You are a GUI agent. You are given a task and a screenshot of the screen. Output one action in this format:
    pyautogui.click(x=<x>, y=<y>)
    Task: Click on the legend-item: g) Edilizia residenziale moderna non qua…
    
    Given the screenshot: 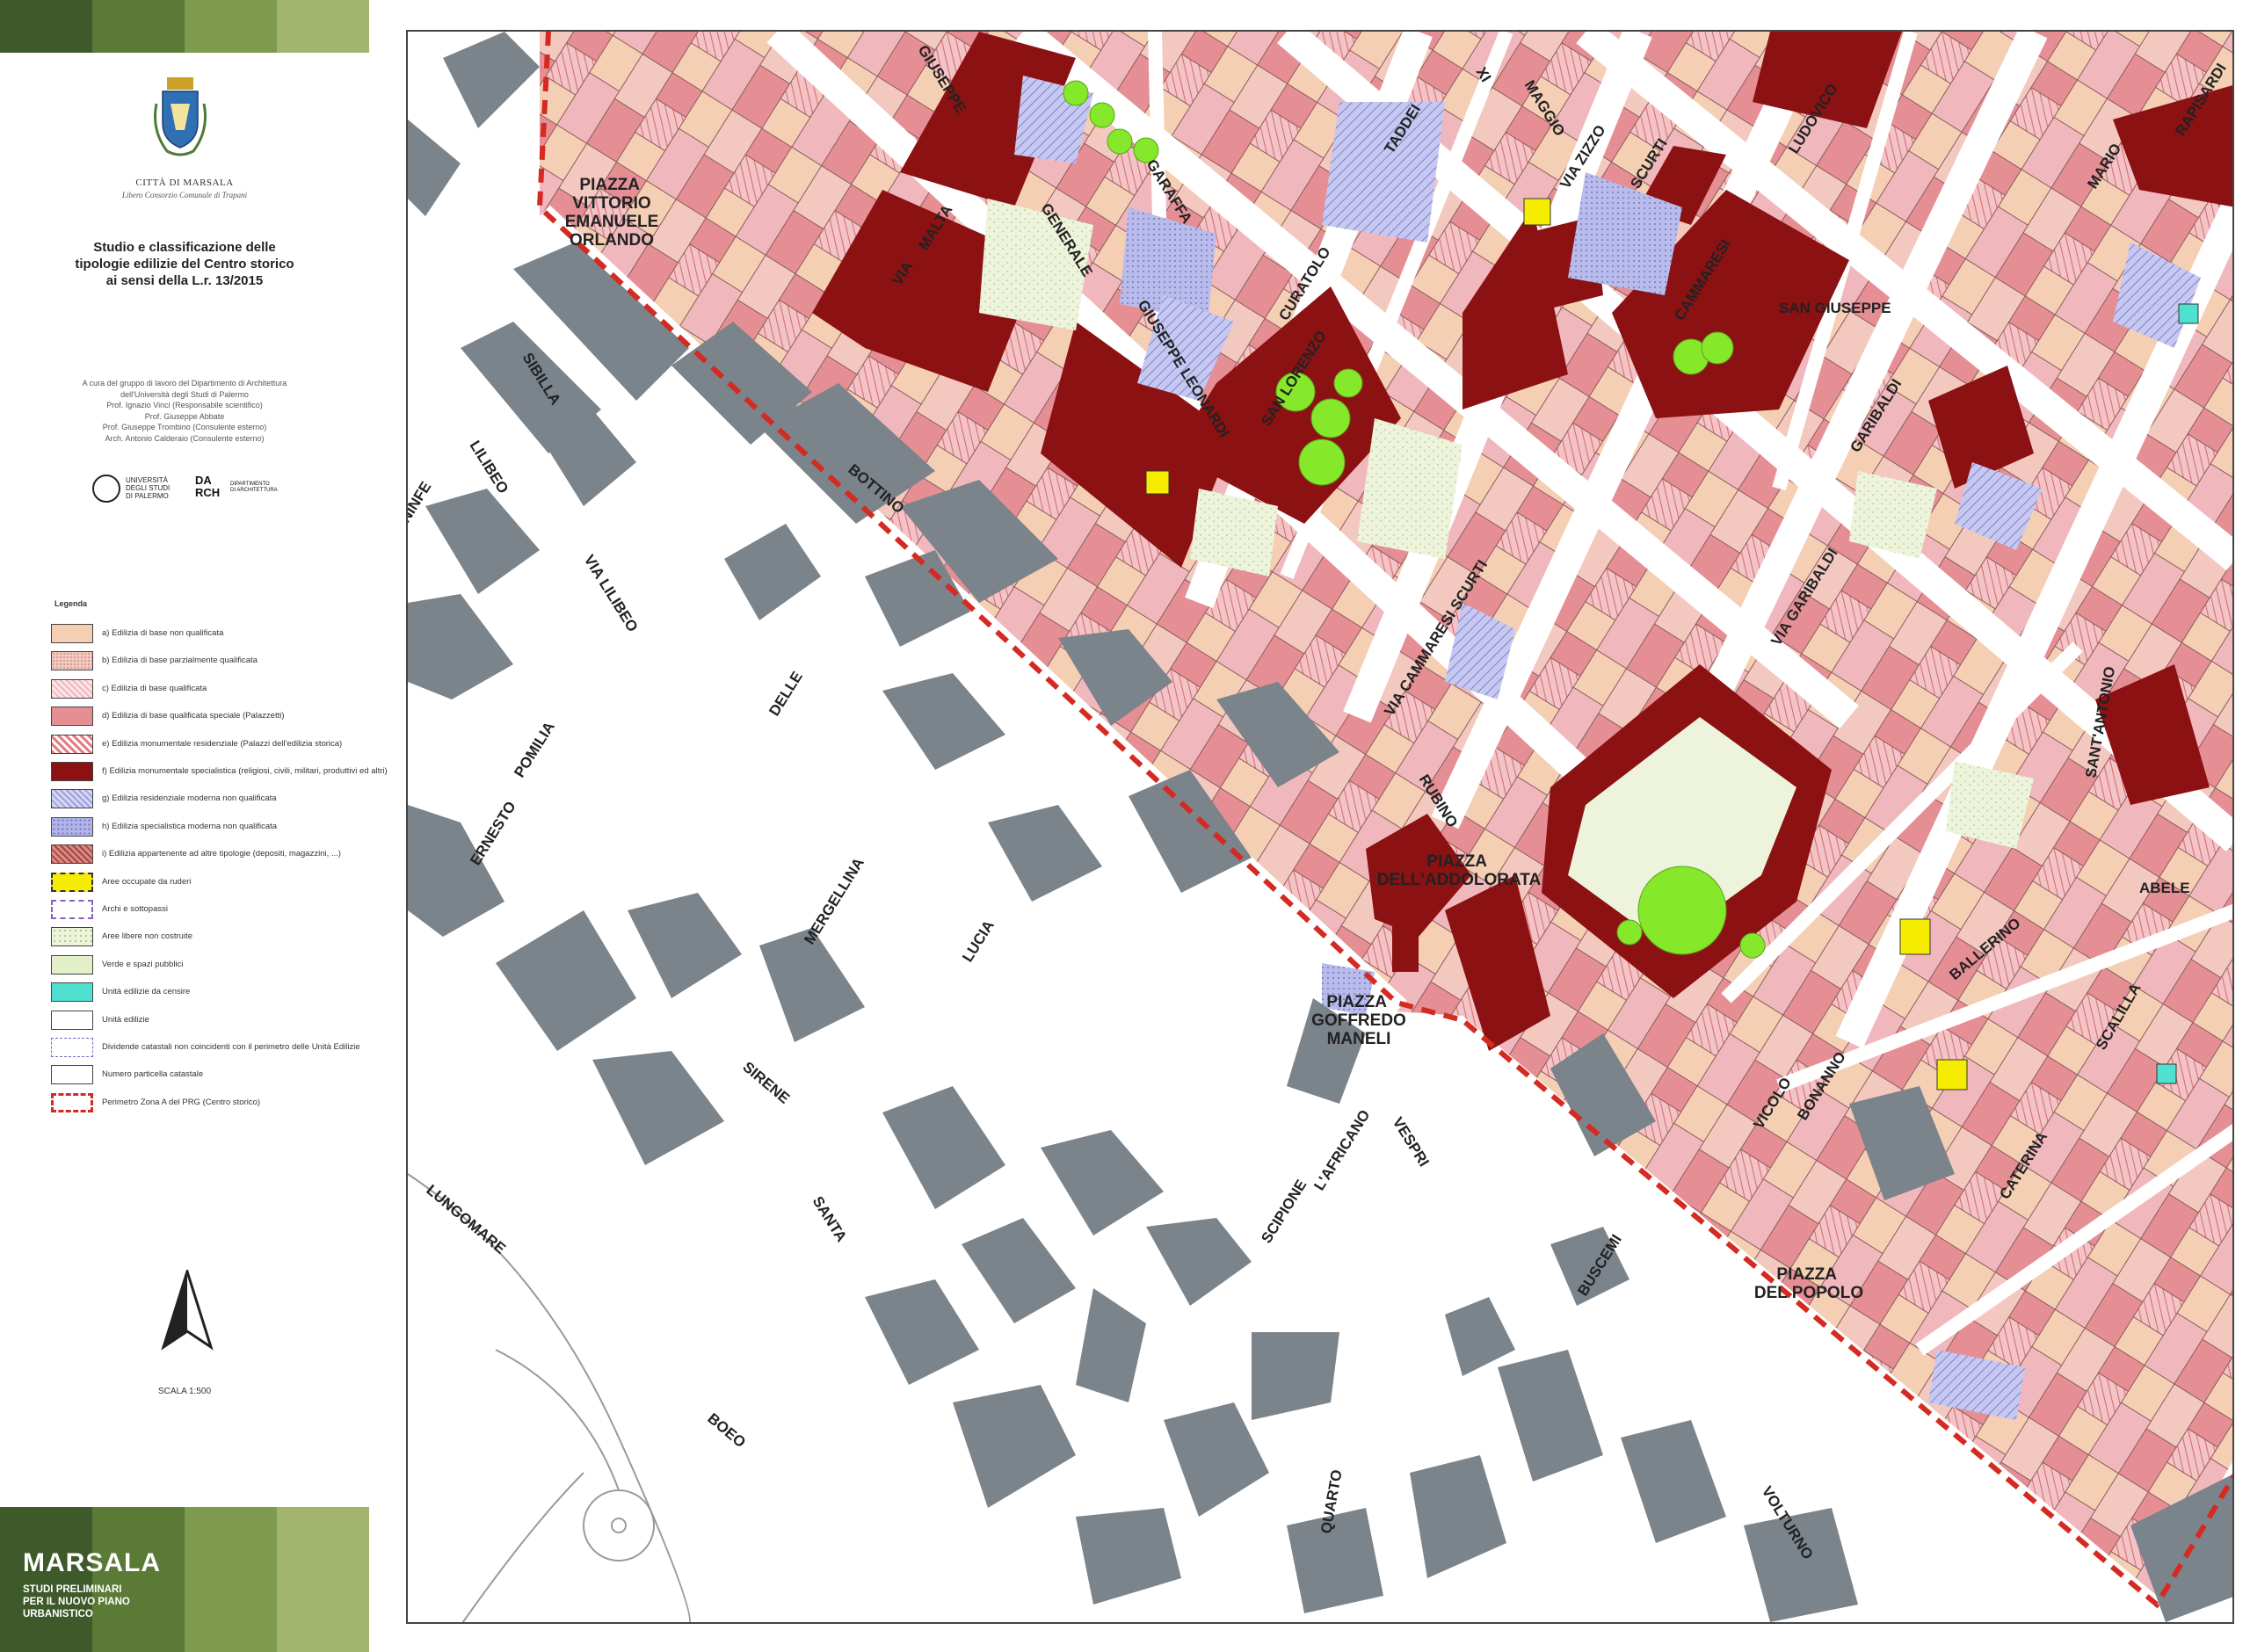 What is the action you would take?
    pyautogui.click(x=209, y=800)
    